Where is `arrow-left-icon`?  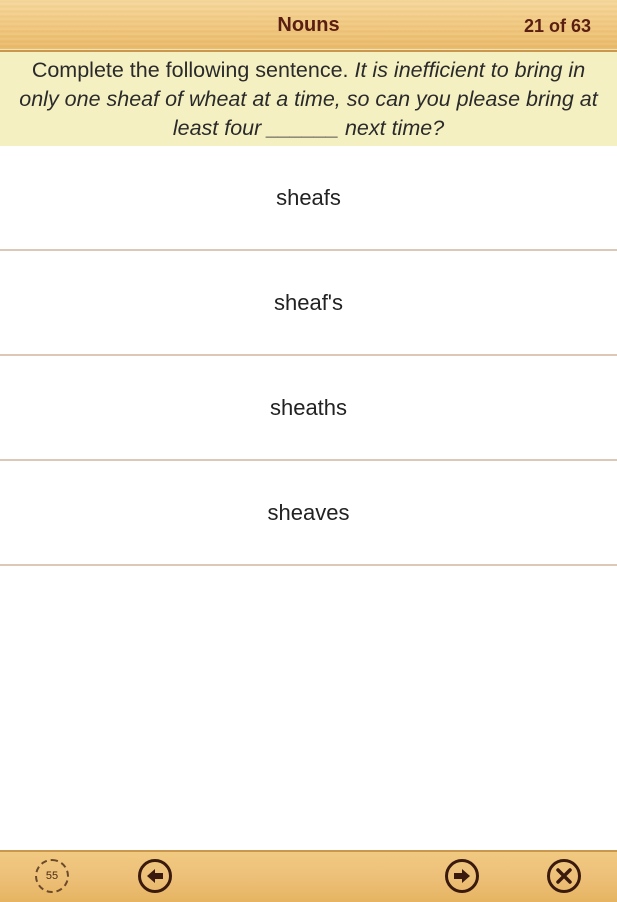 arrow-left-icon is located at coordinates (155, 876).